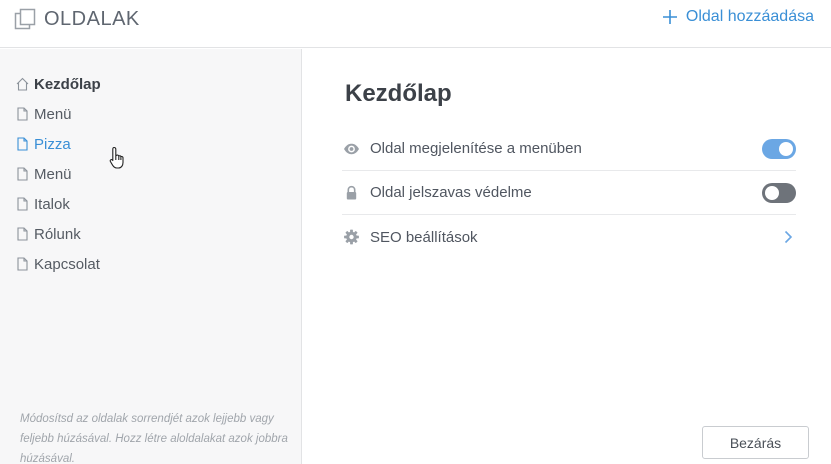 The width and height of the screenshot is (831, 464). Describe the element at coordinates (749, 16) in the screenshot. I see `add-page-label: Oldal hozzáadása` at that location.